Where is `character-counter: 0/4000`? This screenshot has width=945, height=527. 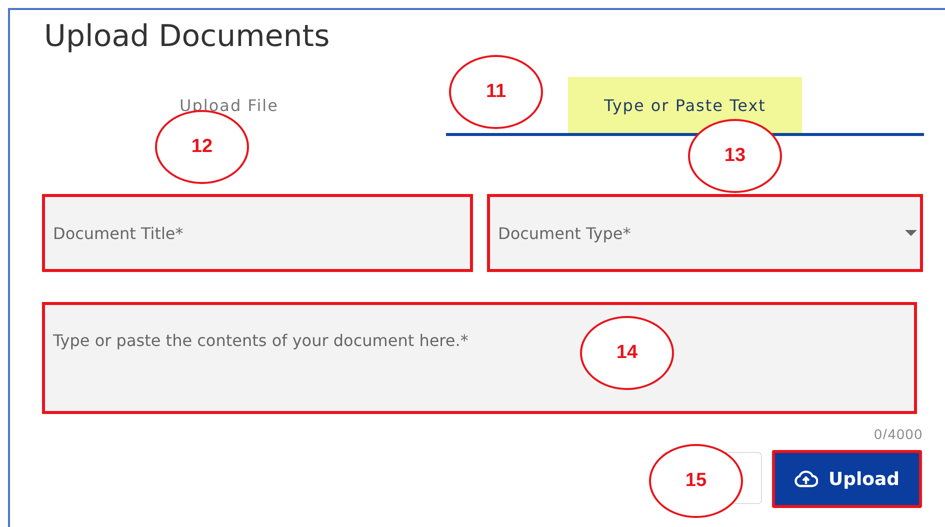
character-counter: 0/4000 is located at coordinates (898, 434).